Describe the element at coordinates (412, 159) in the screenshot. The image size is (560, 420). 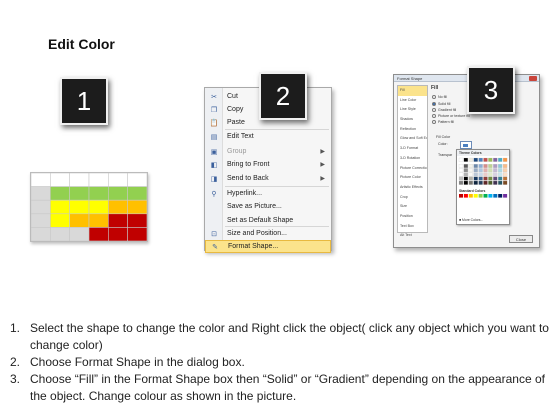
I see `category-item: 3-D Rotation` at that location.